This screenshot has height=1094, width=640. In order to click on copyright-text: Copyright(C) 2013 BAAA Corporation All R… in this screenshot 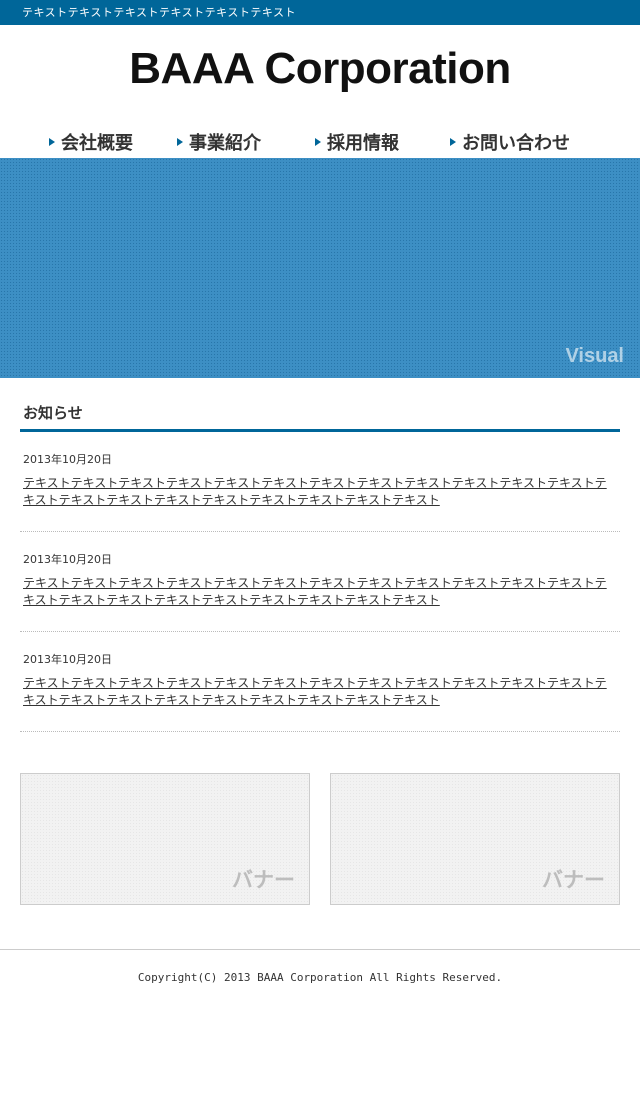, I will do `click(320, 977)`.